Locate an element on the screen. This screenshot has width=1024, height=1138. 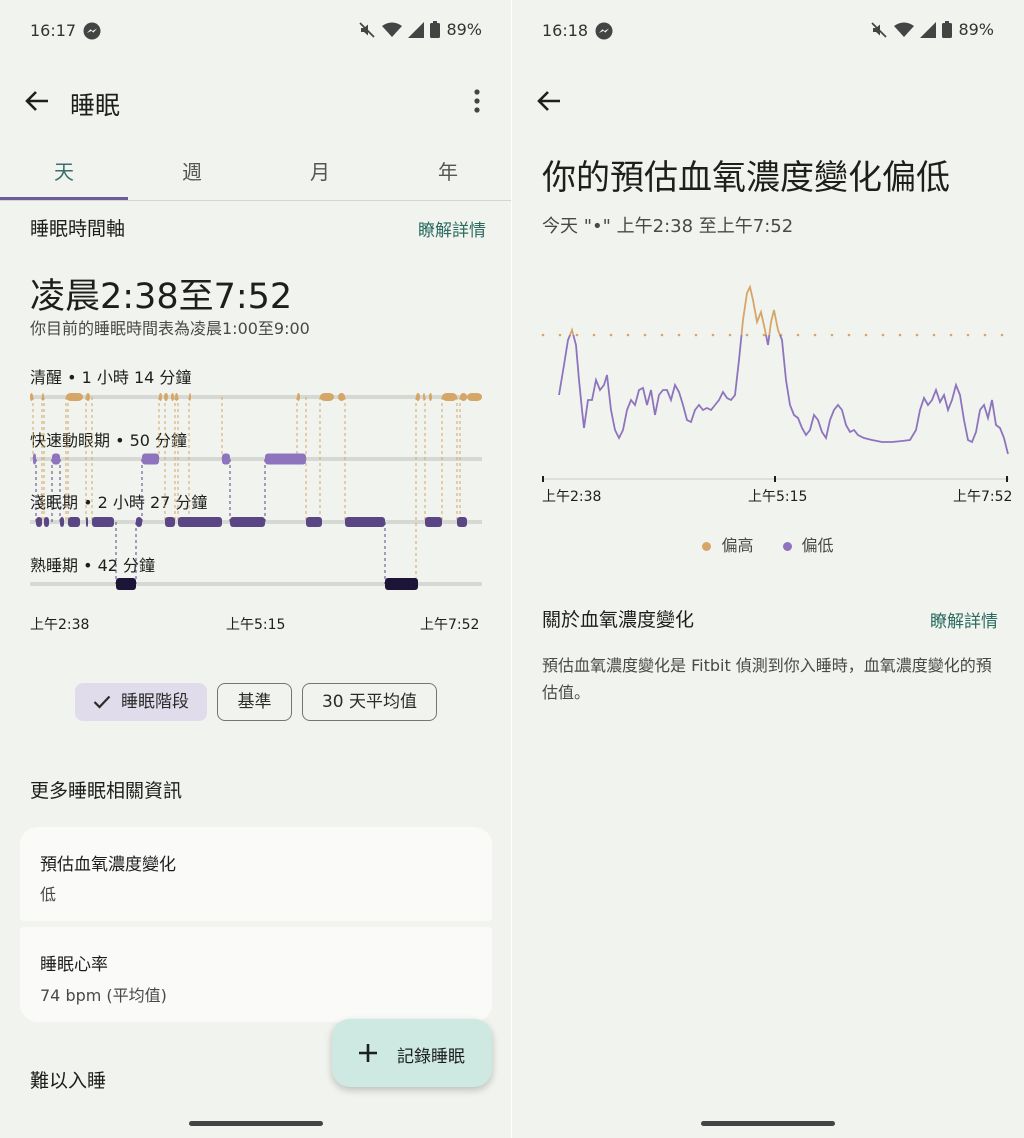
date-range: 今天 "•" 上午2:38 至上午7:52 is located at coordinates (668, 226).